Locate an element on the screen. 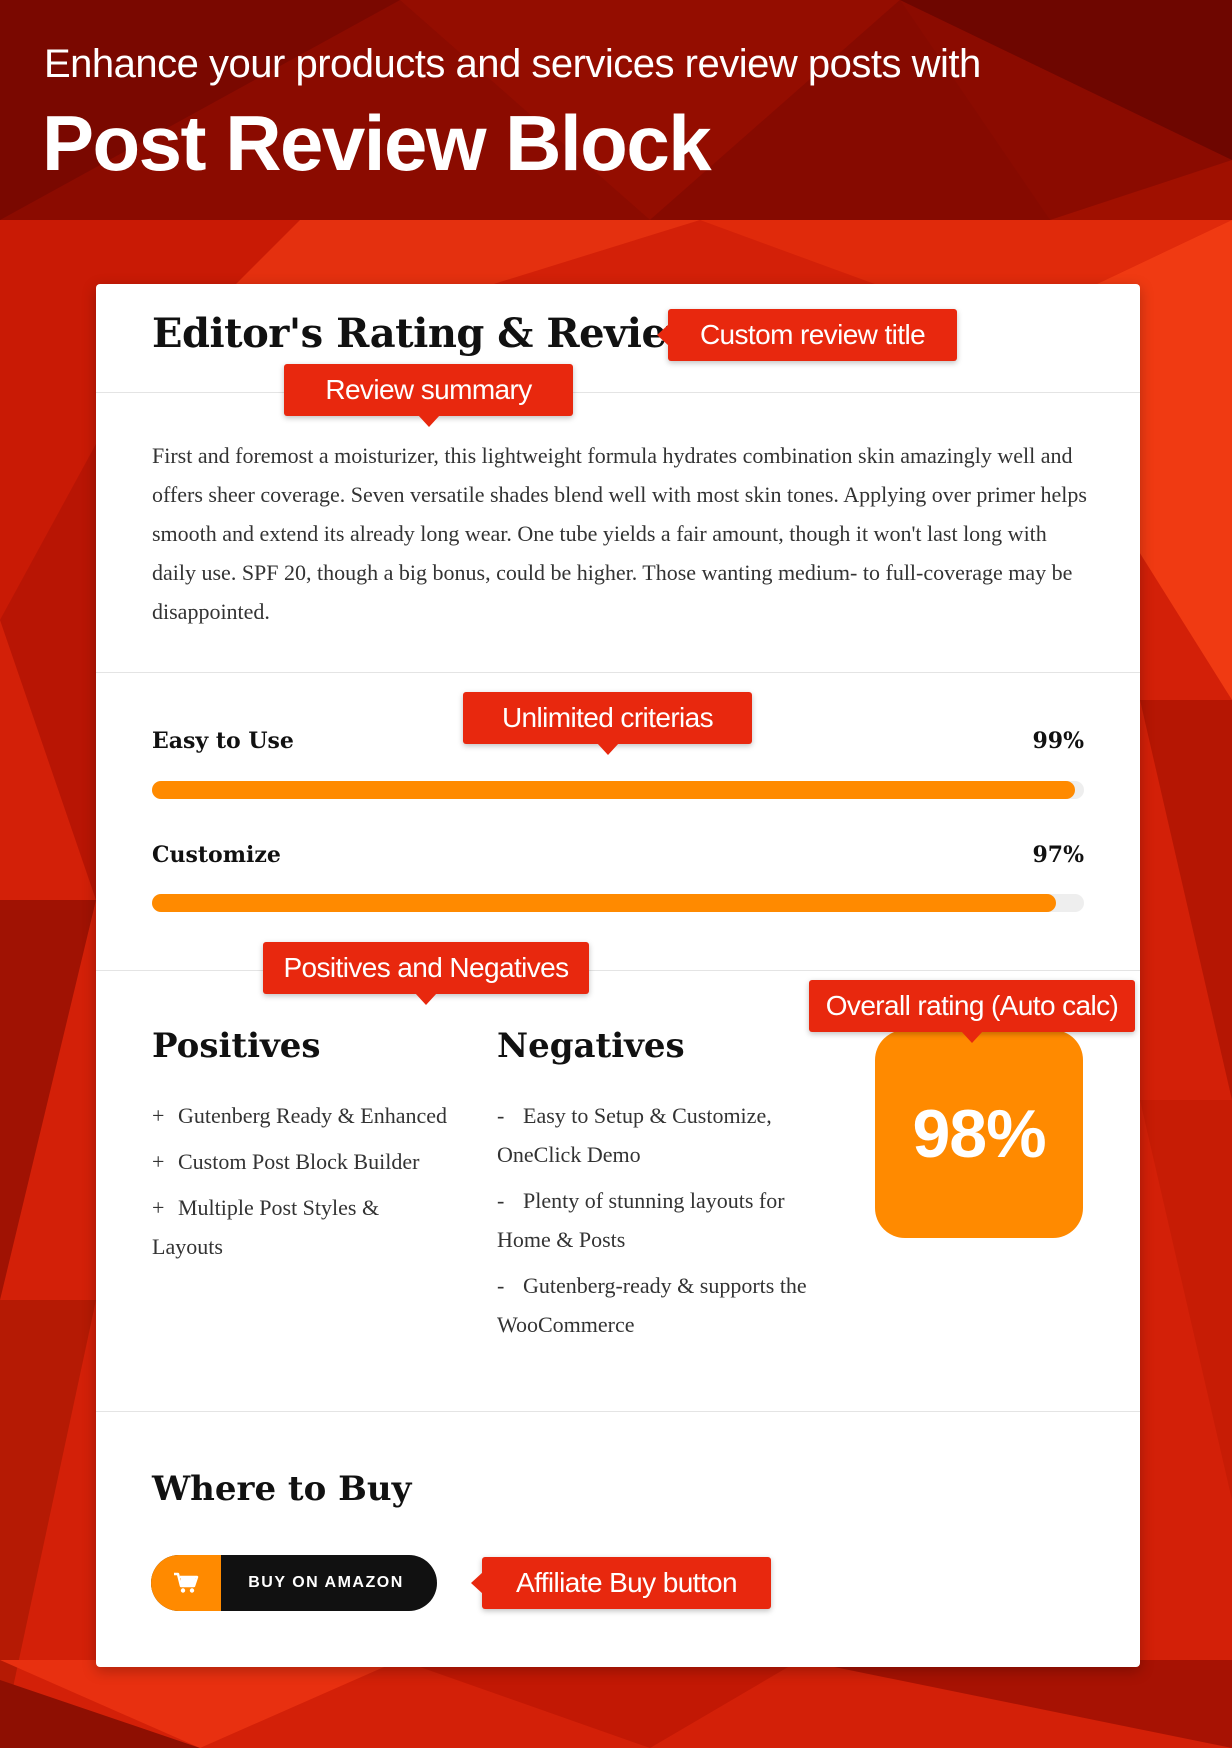  criterion-label: Easy to Use is located at coordinates (223, 741).